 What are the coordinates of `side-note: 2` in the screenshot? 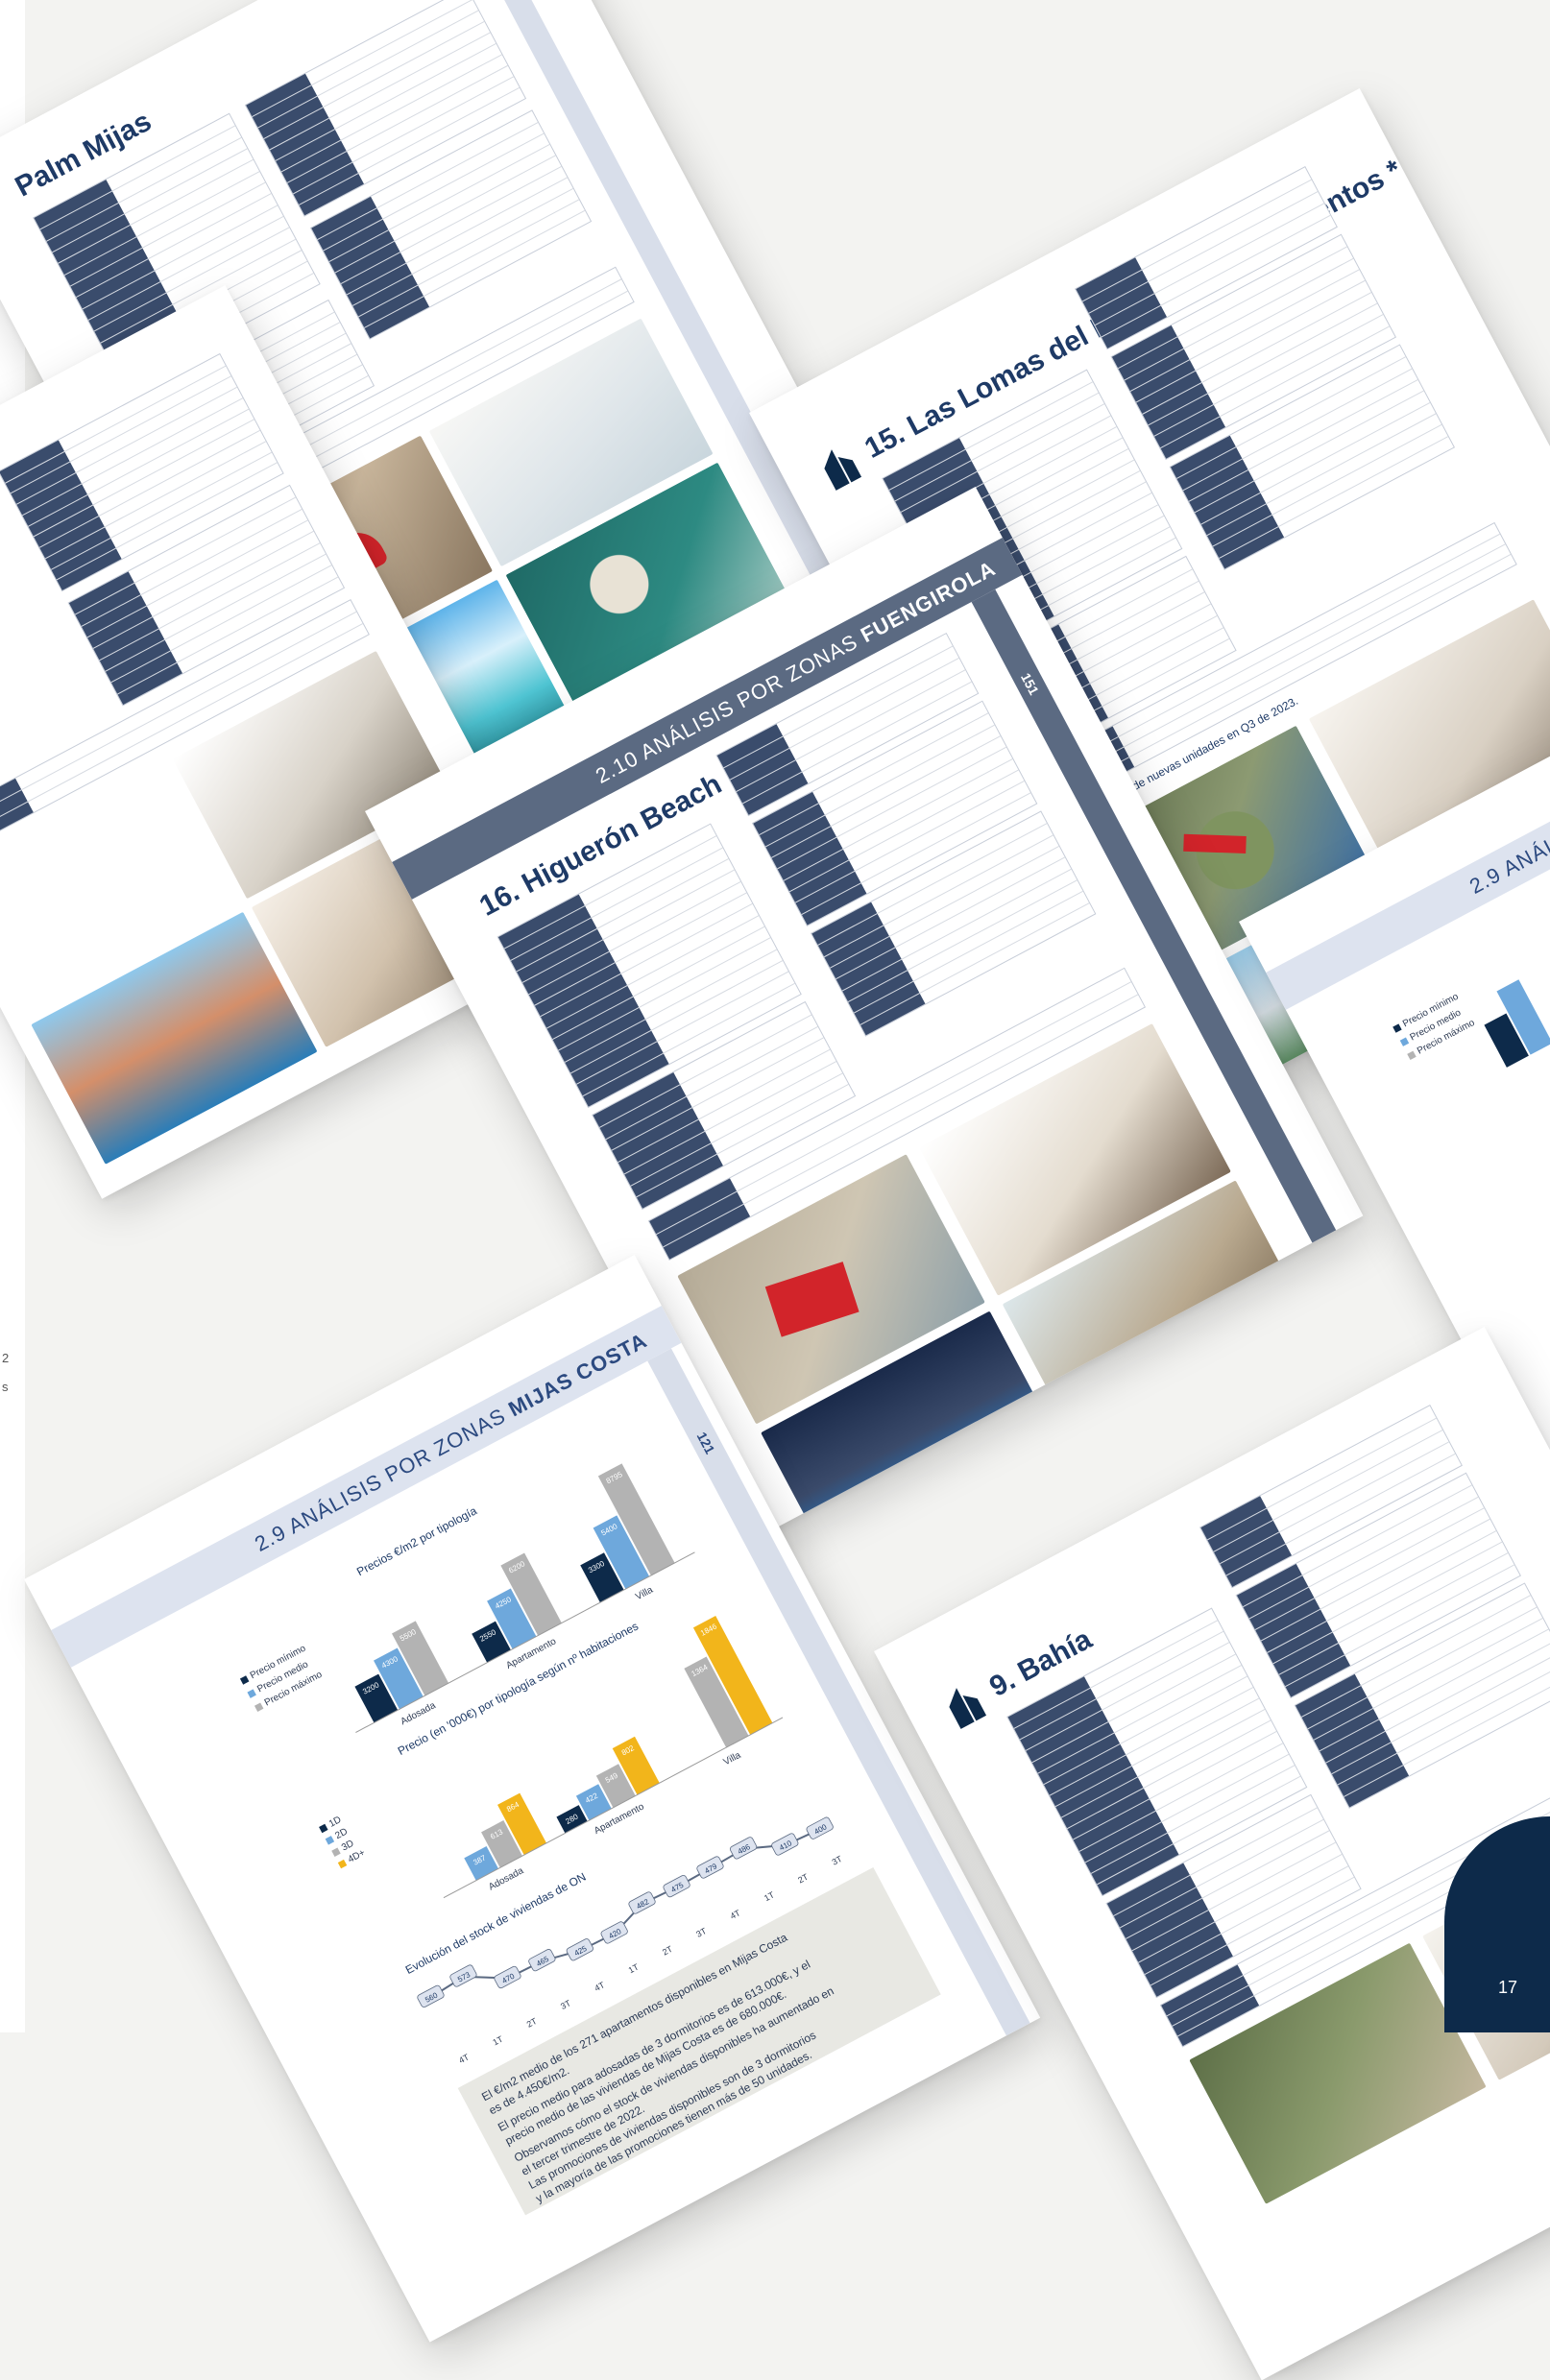 It's located at (6, 1358).